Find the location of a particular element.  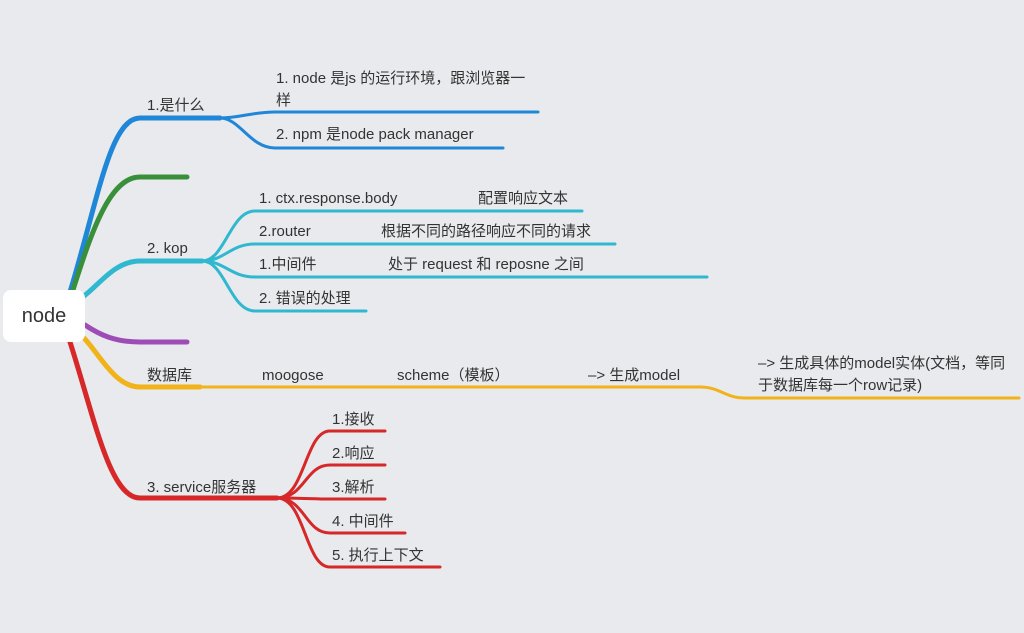

node-kop-1-detail: 配置响应文本 is located at coordinates (523, 199).